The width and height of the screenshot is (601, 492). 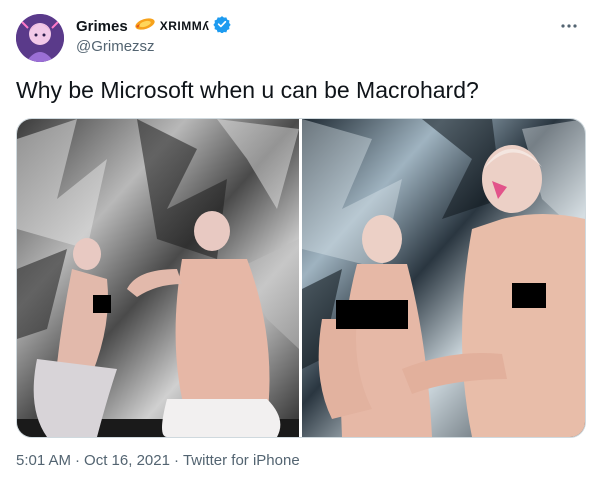 I want to click on tweet-source: Twitter for iPhone, so click(x=241, y=460).